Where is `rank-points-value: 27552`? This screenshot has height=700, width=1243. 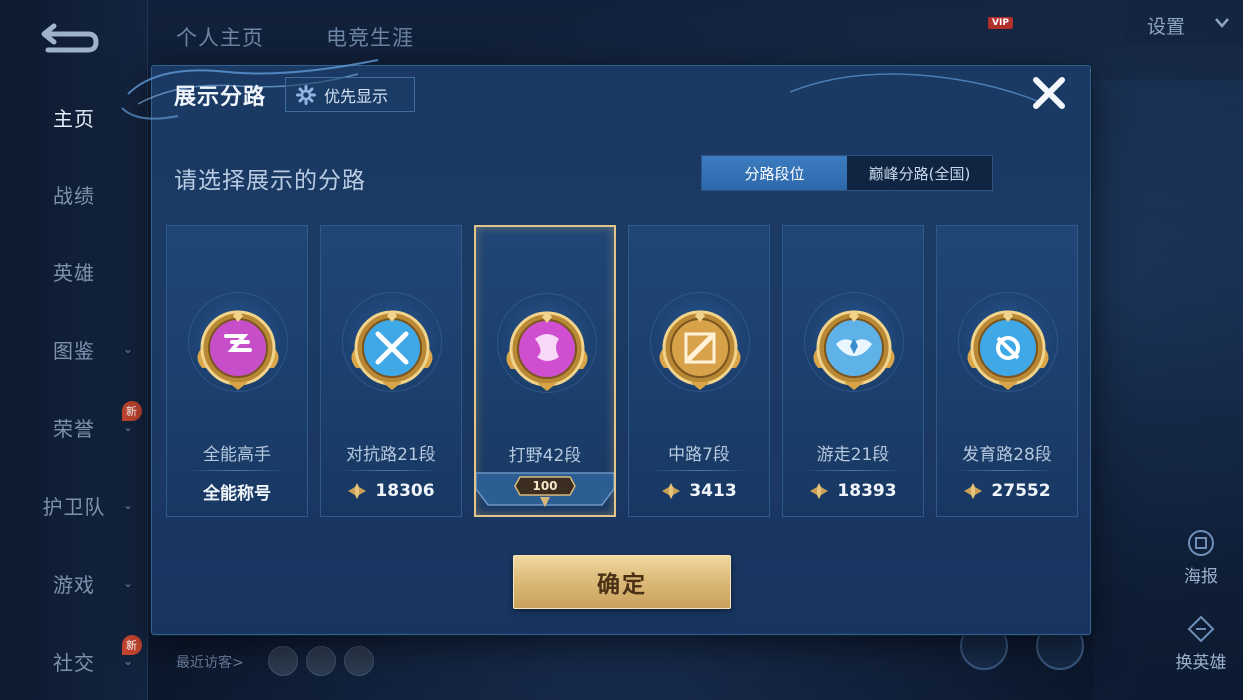 rank-points-value: 27552 is located at coordinates (1021, 491).